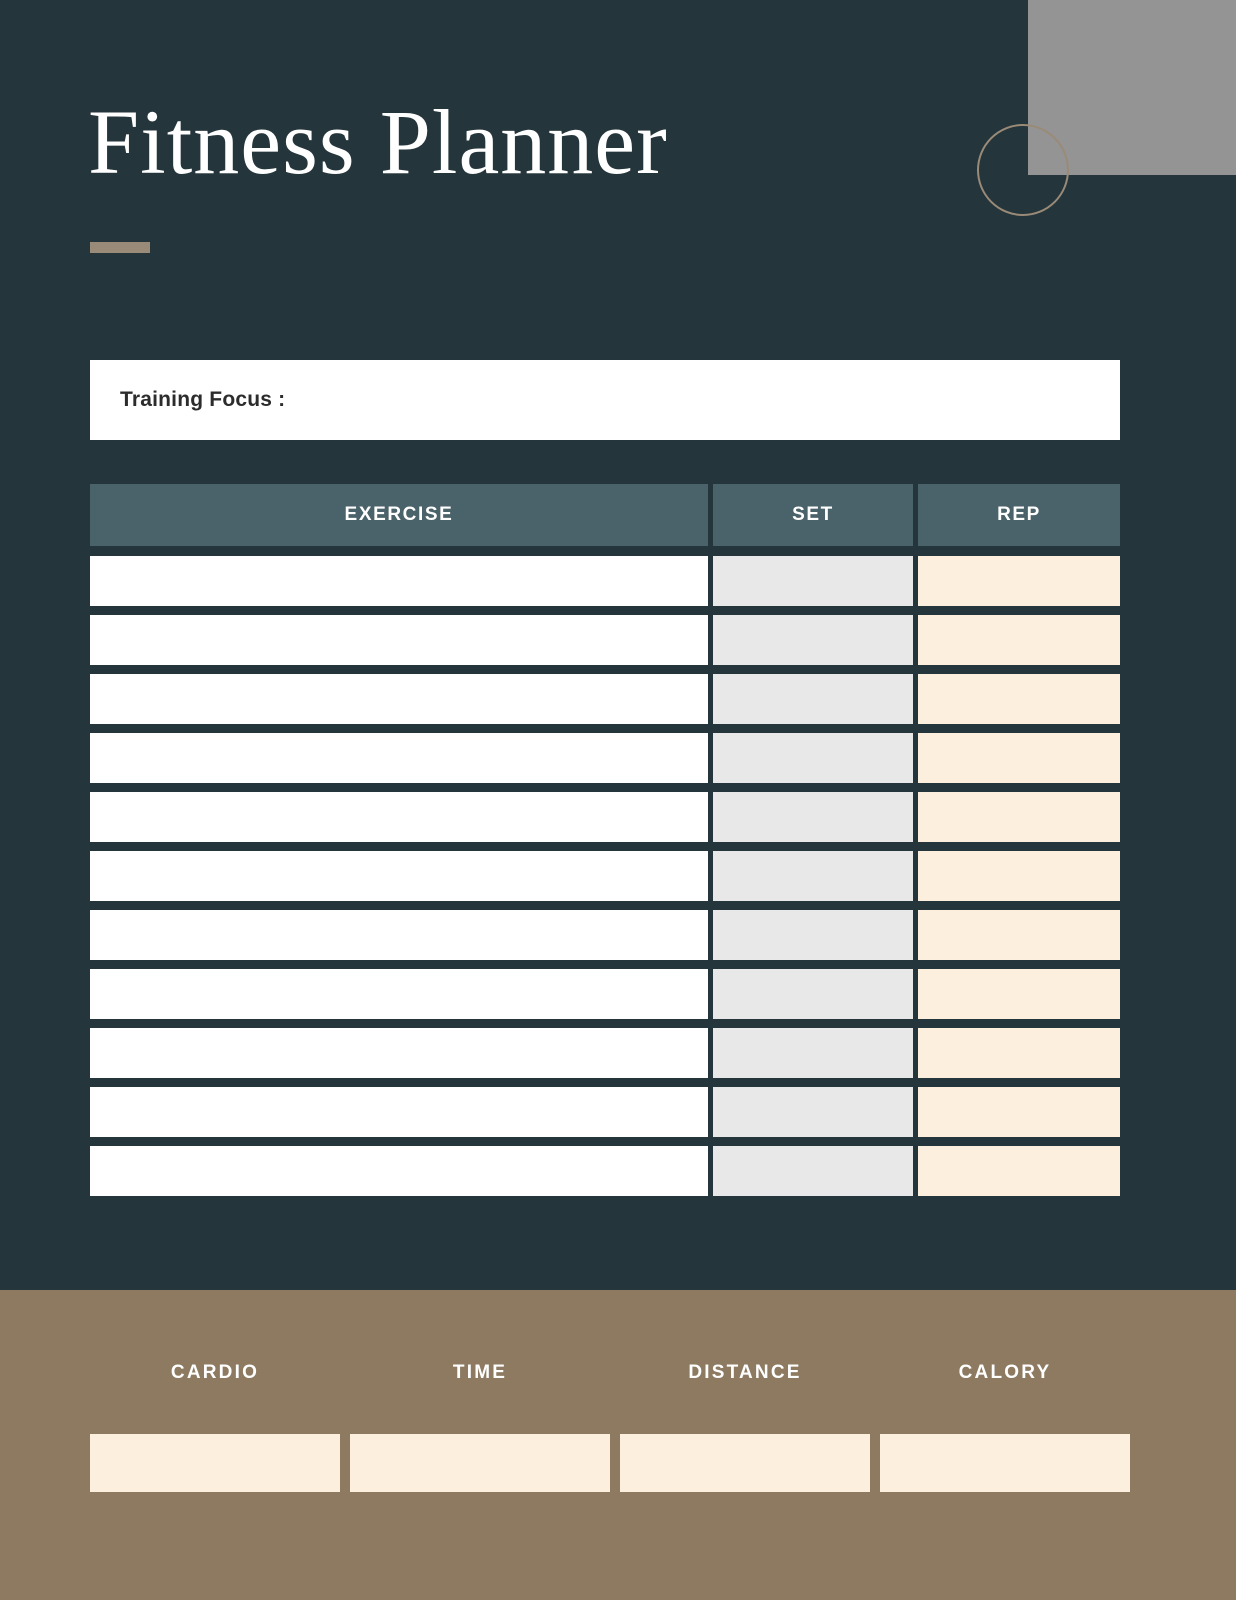 The height and width of the screenshot is (1600, 1236). What do you see at coordinates (378, 142) in the screenshot?
I see `page-title: Fitness Planner` at bounding box center [378, 142].